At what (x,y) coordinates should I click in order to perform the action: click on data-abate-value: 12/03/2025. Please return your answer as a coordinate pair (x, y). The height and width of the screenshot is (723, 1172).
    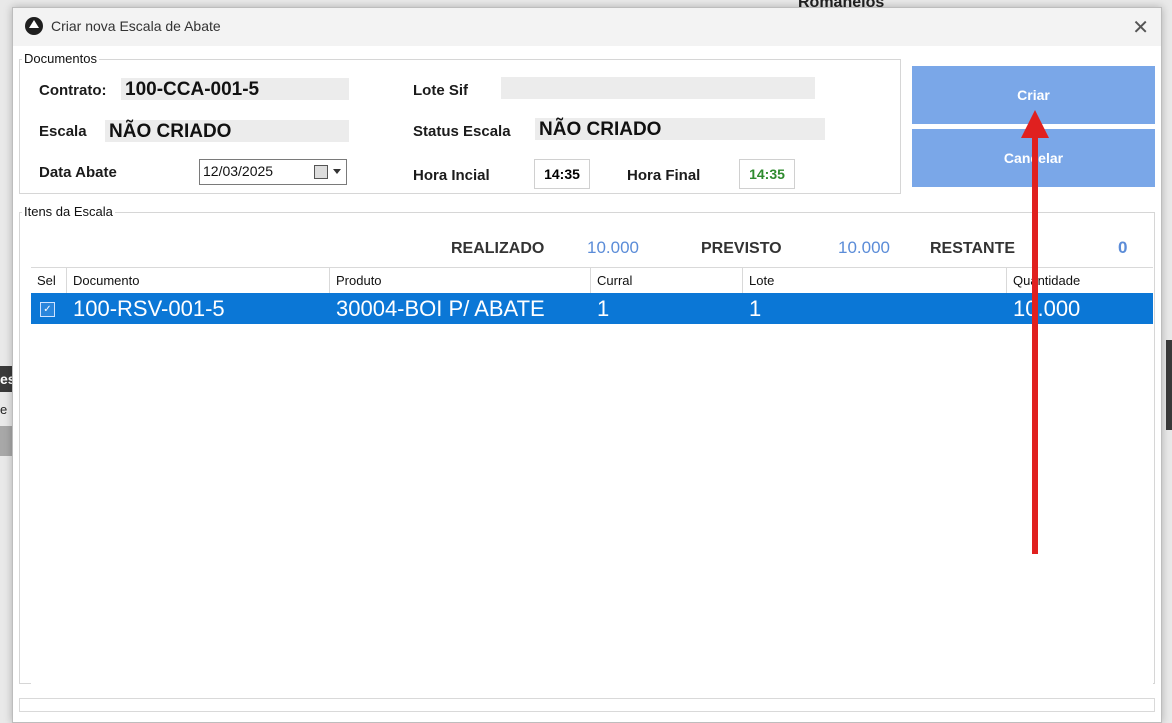
    Looking at the image, I should click on (238, 171).